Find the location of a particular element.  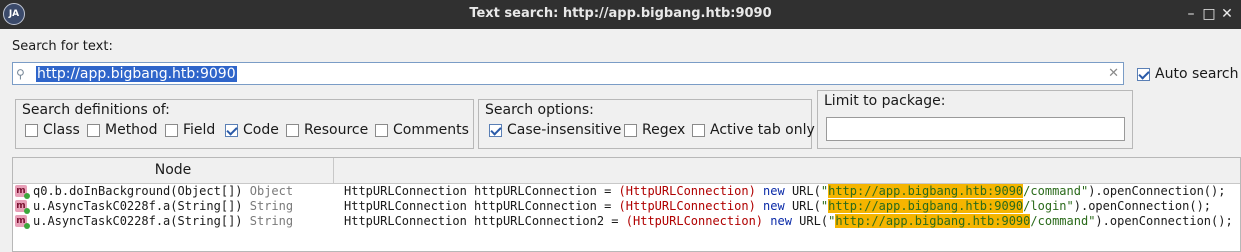

minimize-button: – is located at coordinates (1191, 14).